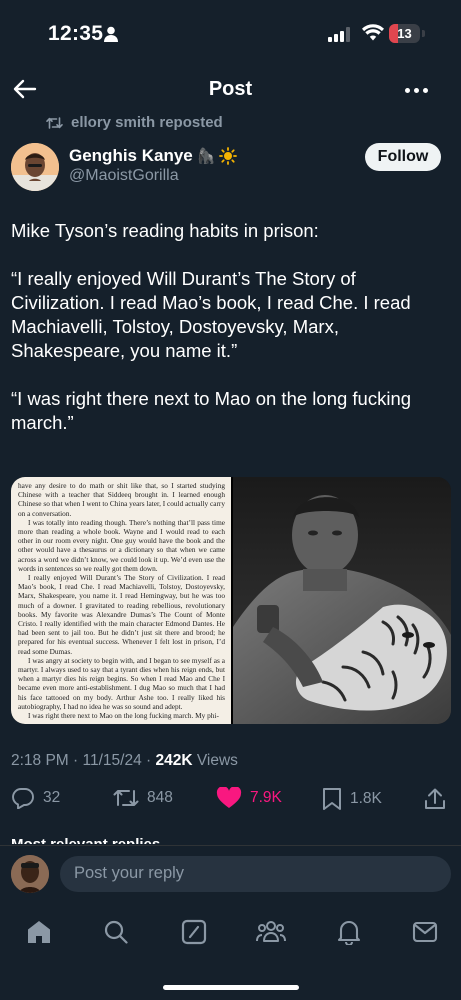  Describe the element at coordinates (228, 156) in the screenshot. I see `sun-icon` at that location.